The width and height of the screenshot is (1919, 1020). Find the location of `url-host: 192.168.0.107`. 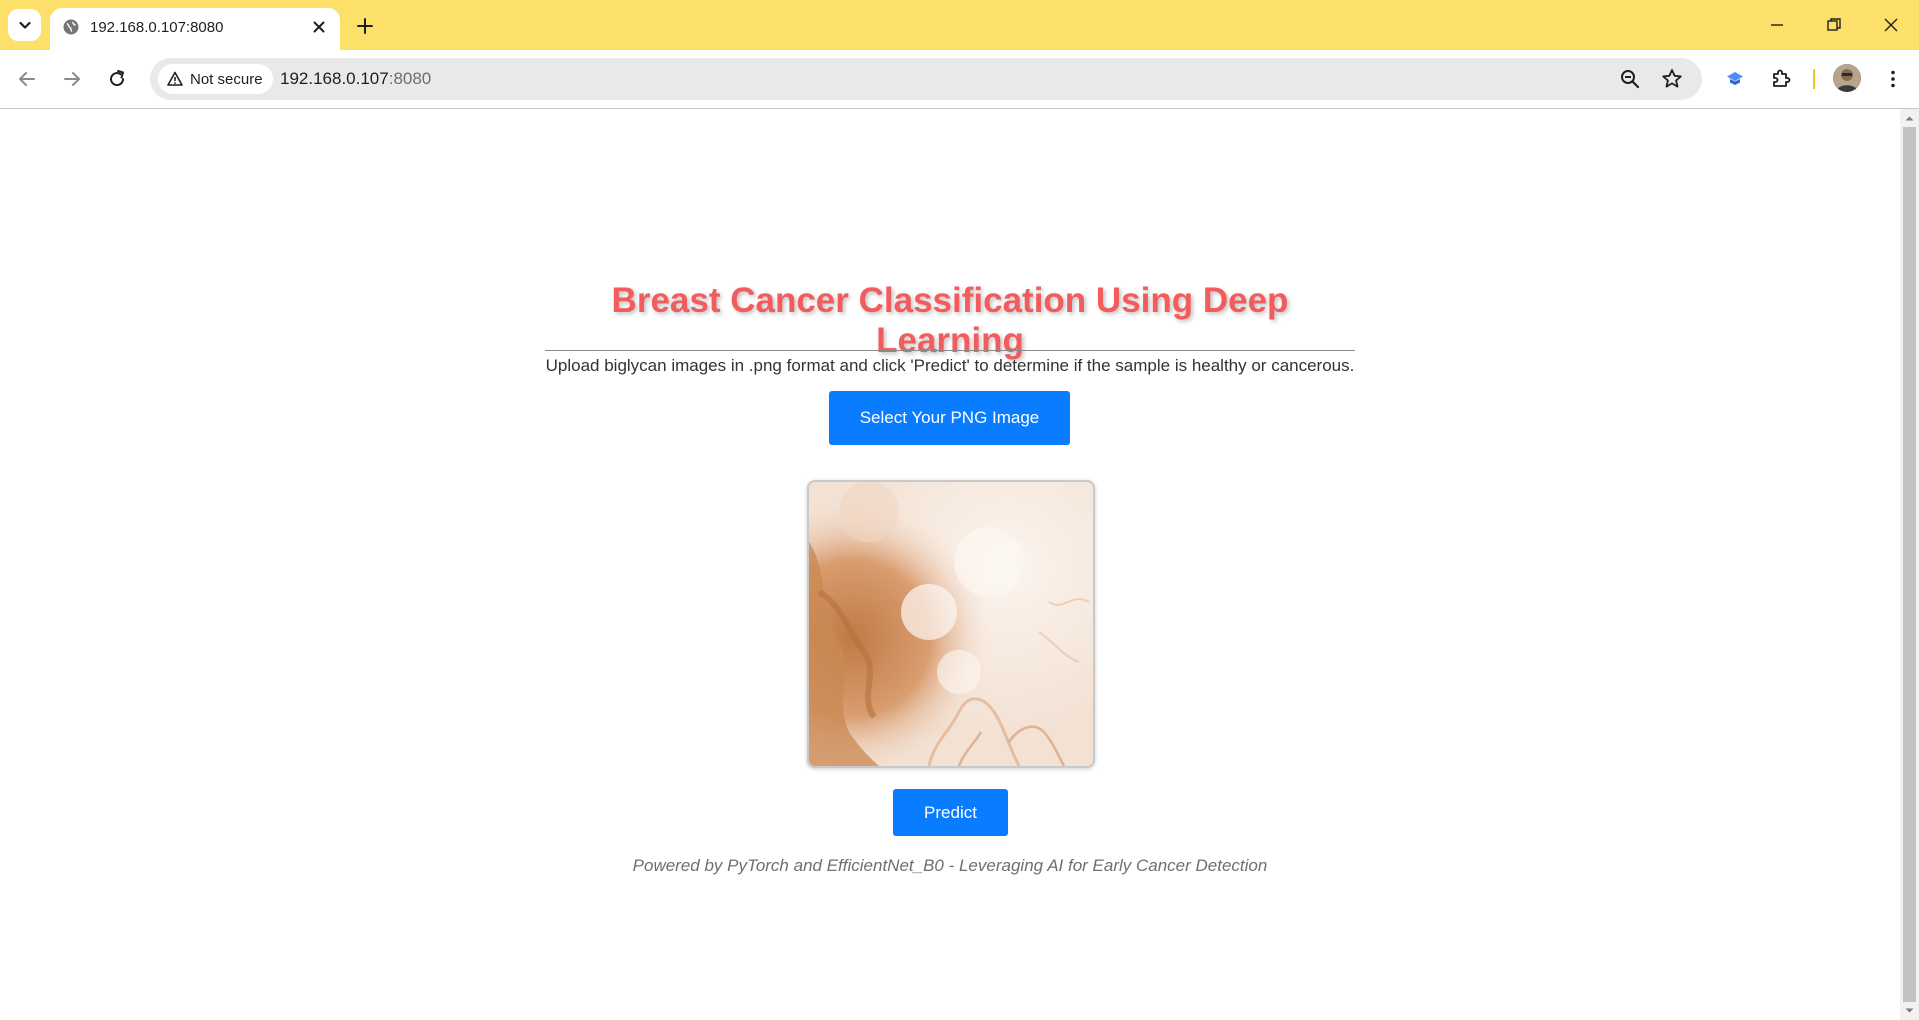

url-host: 192.168.0.107 is located at coordinates (334, 78).